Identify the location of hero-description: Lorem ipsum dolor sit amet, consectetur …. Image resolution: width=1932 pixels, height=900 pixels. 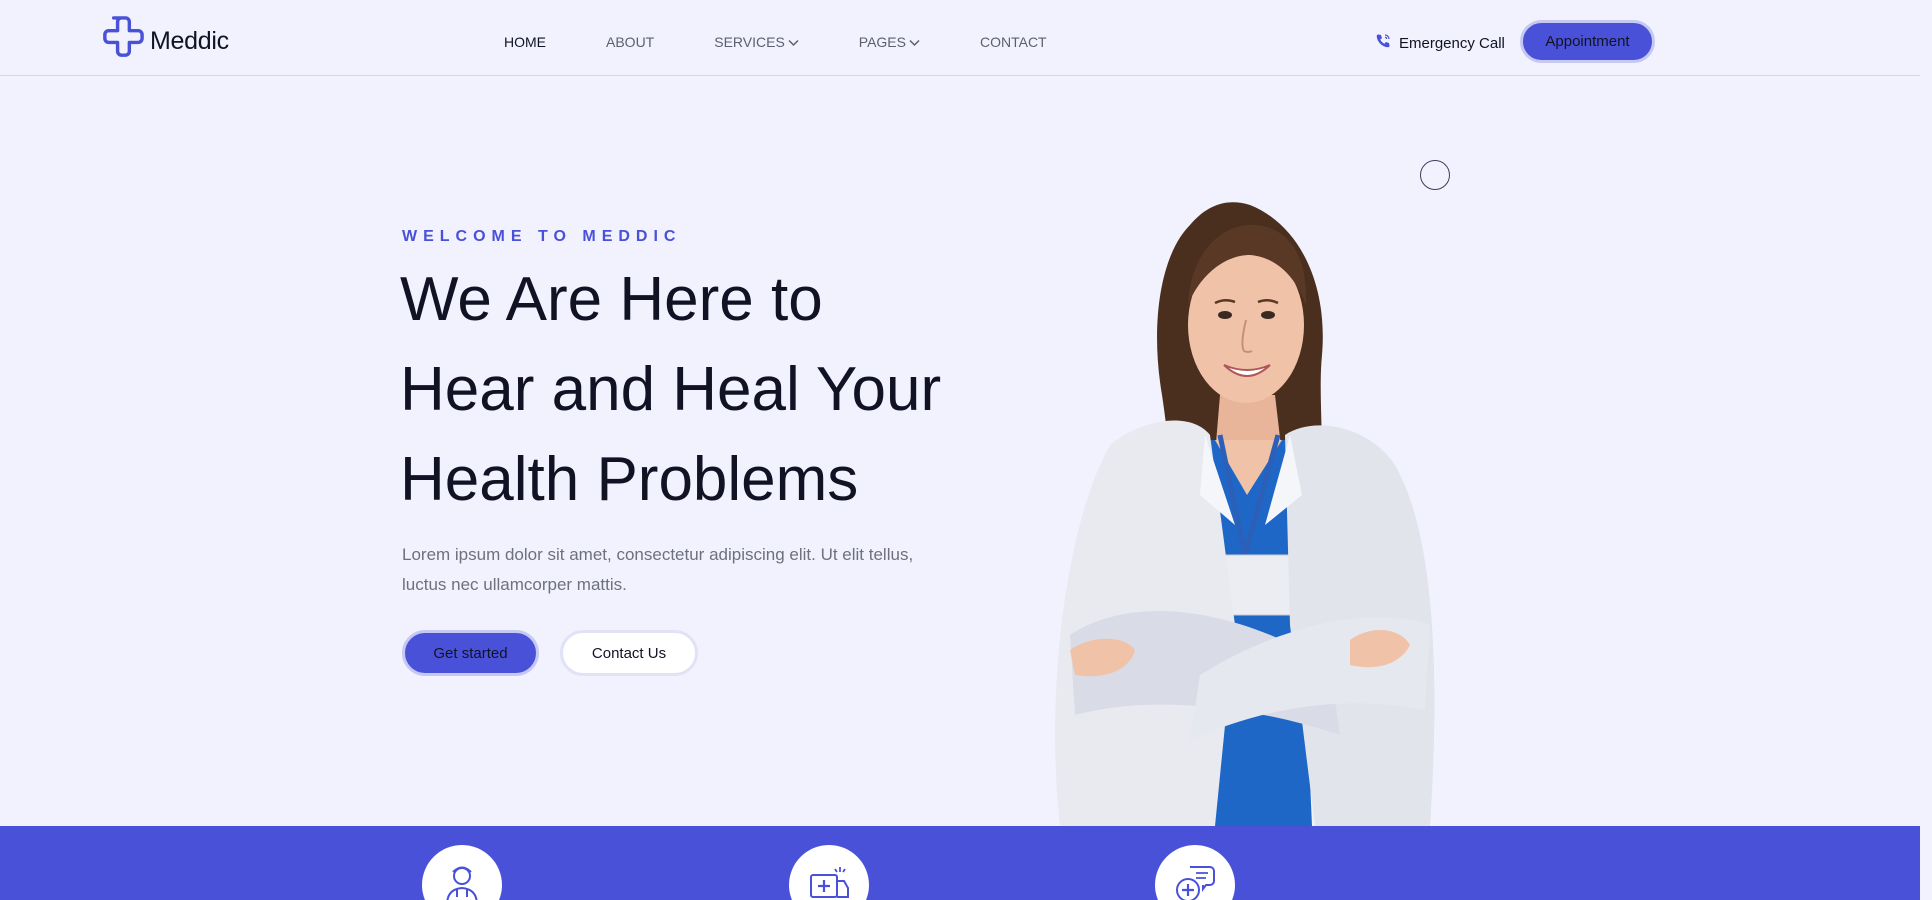
(658, 569).